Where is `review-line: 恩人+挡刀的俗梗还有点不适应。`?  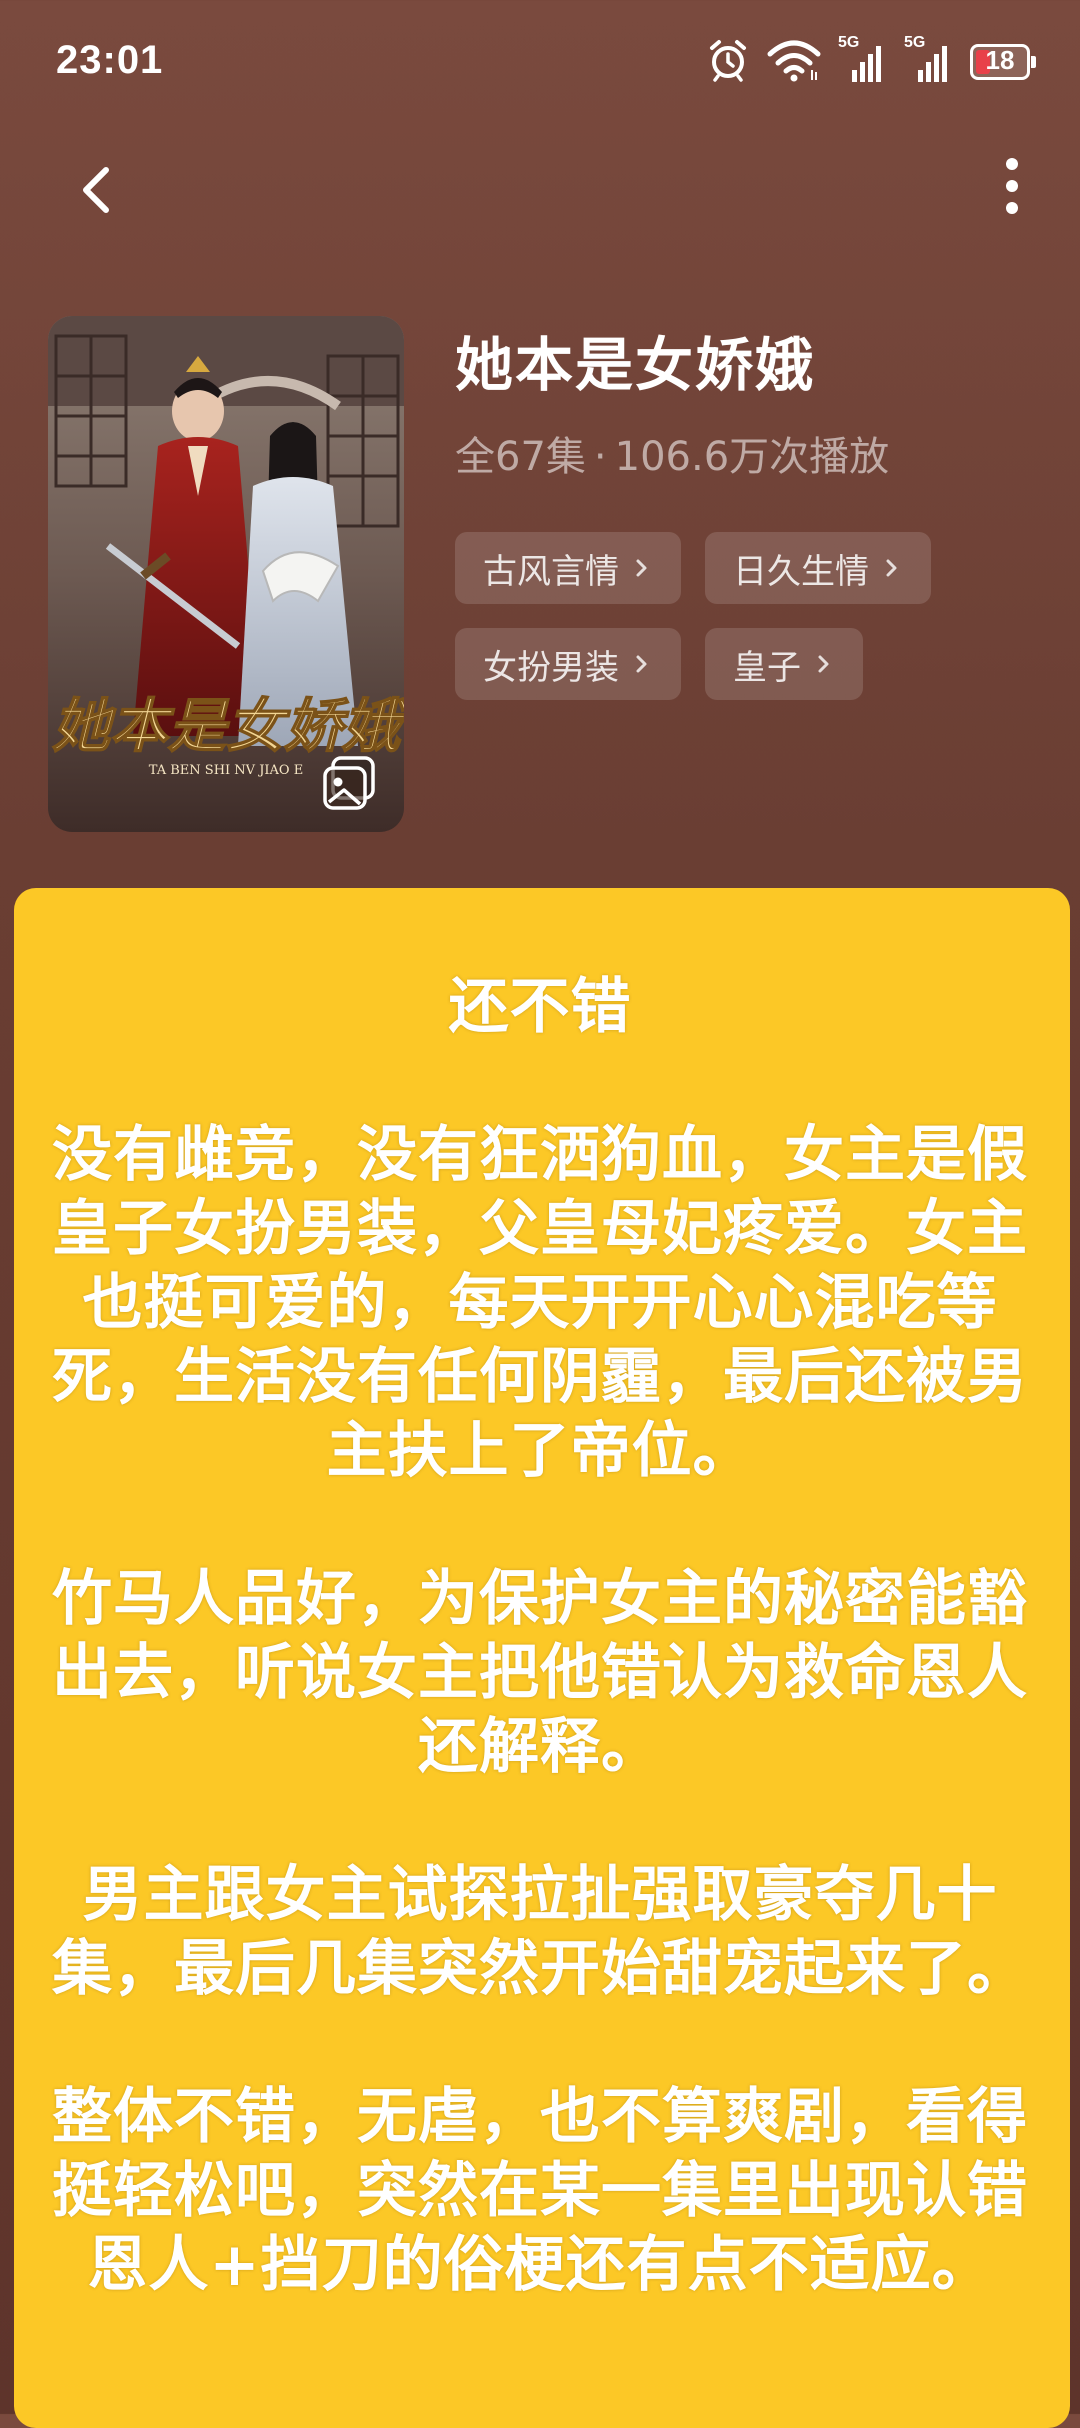
review-line: 恩人+挡刀的俗梗还有点不适应。 is located at coordinates (540, 2265).